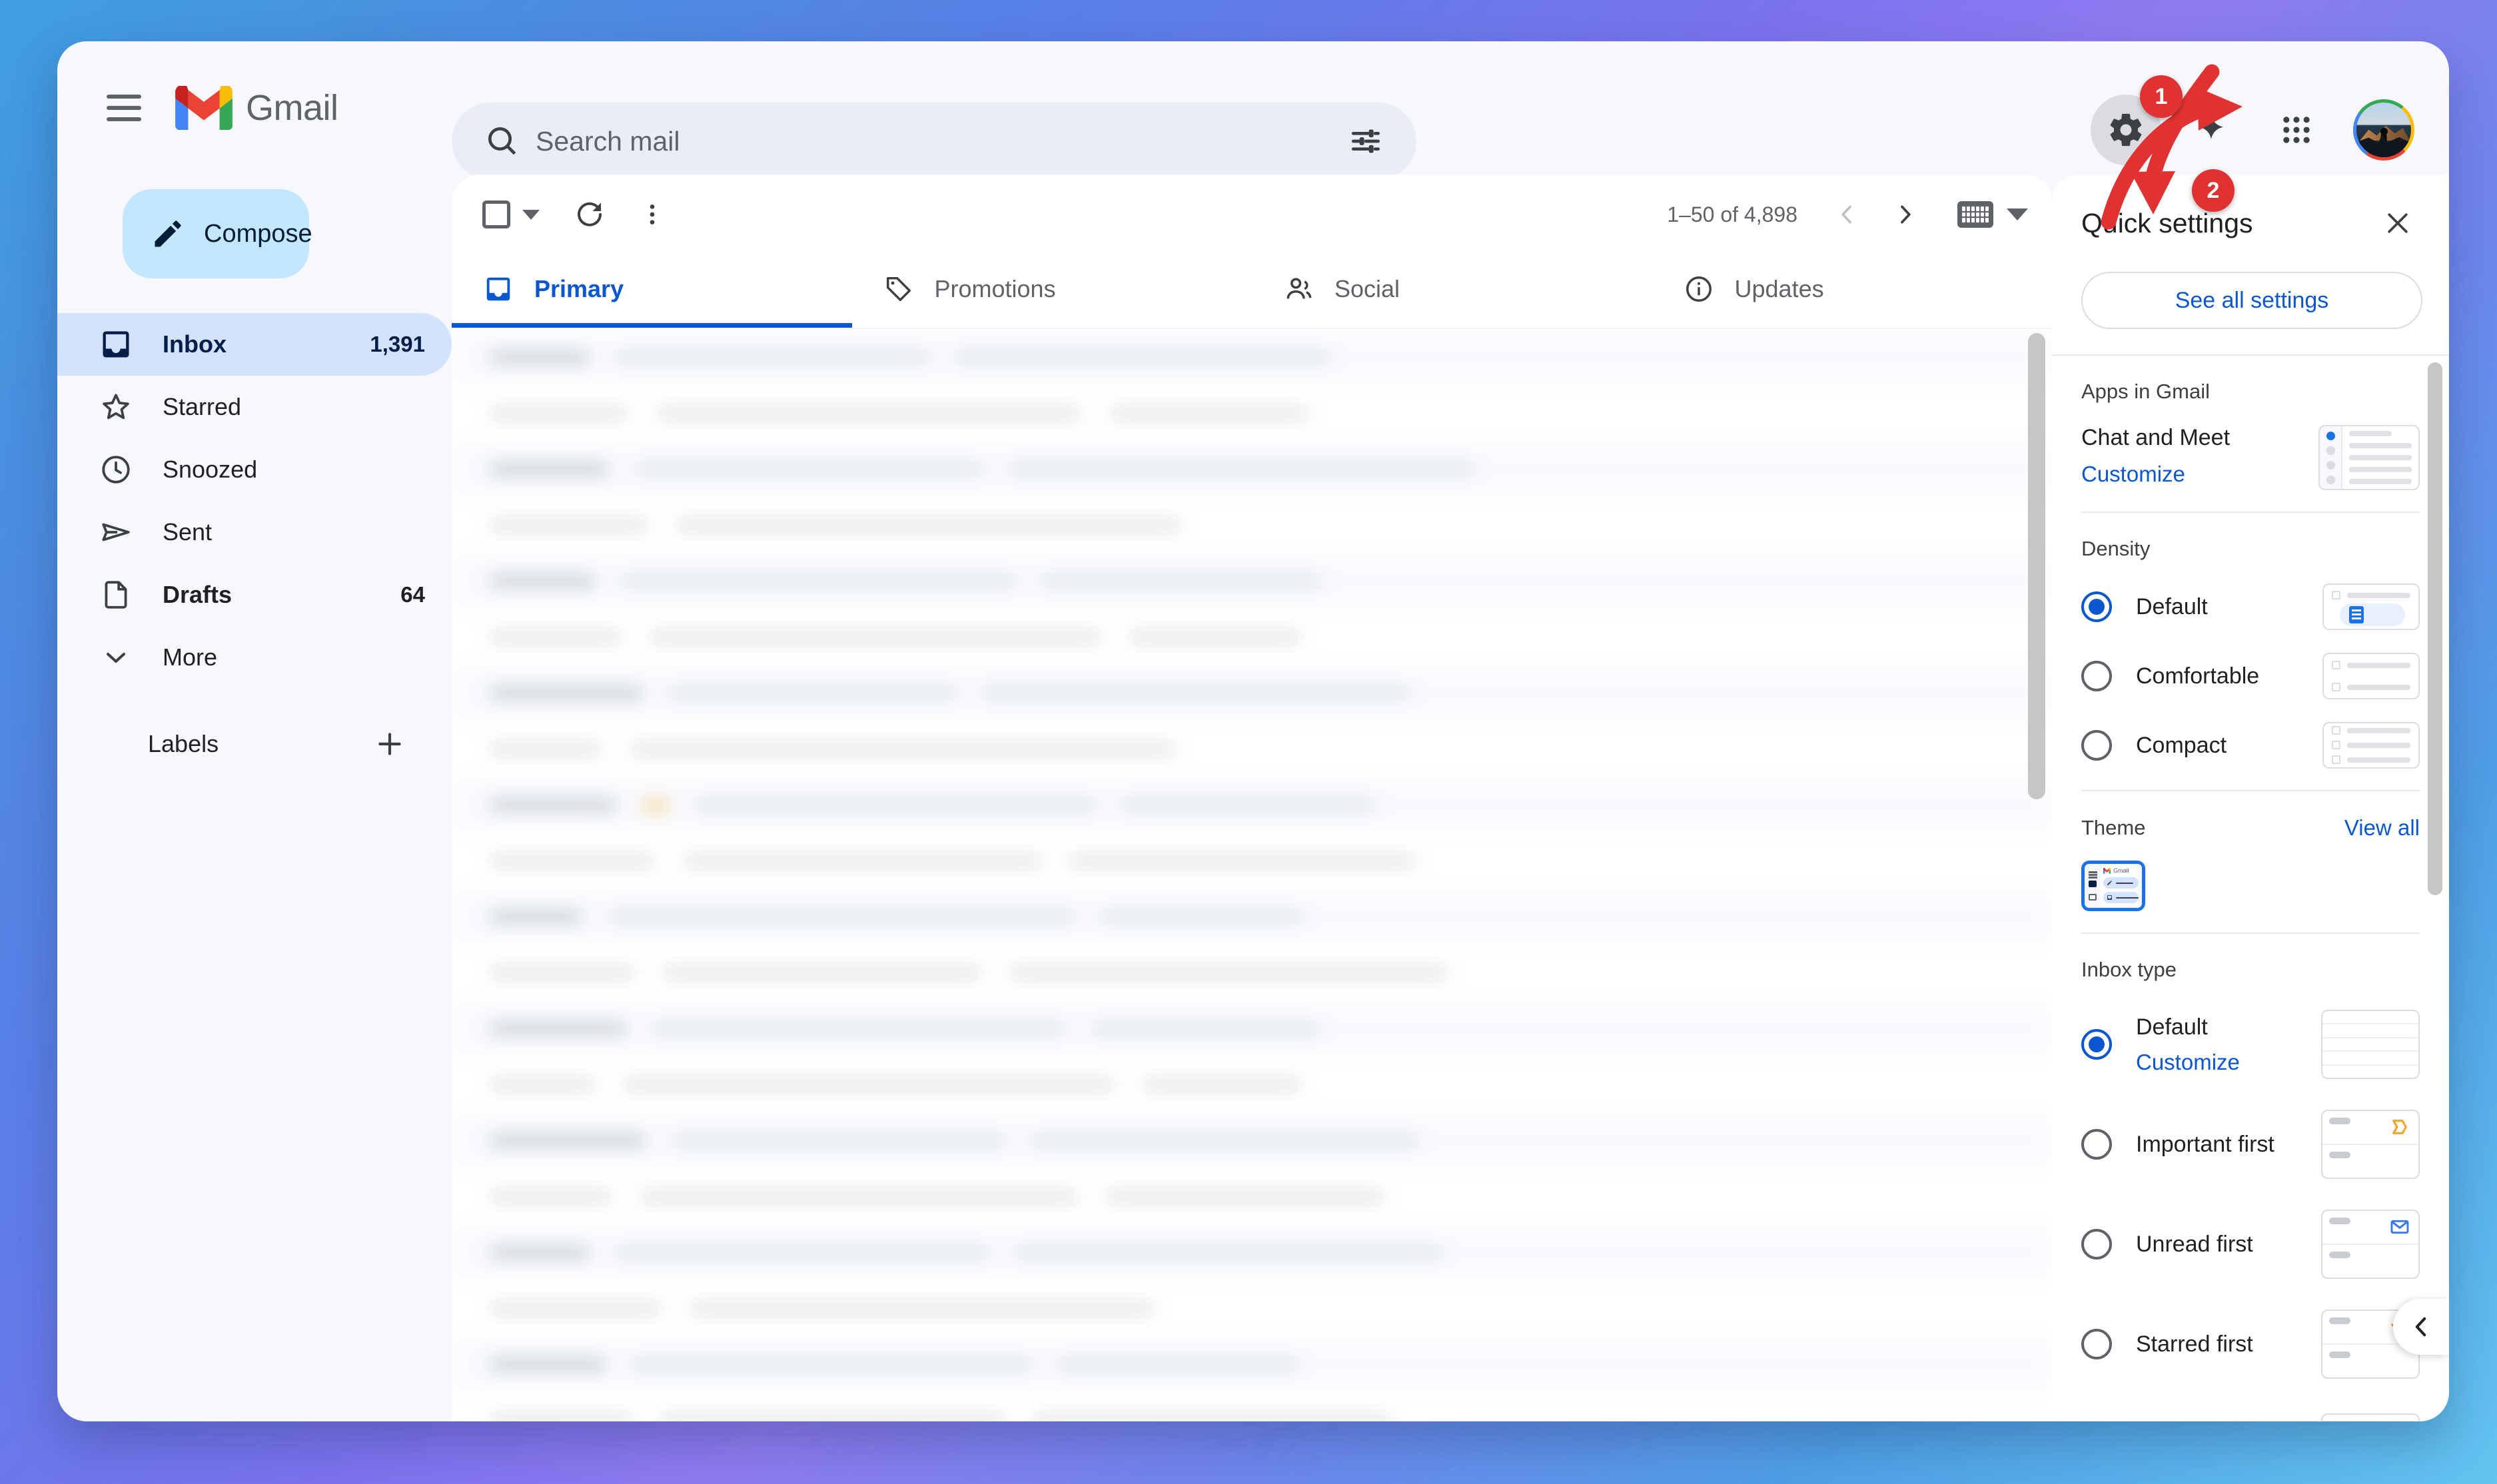 This screenshot has width=2497, height=1484. What do you see at coordinates (2252, 130) in the screenshot?
I see `header-actions` at bounding box center [2252, 130].